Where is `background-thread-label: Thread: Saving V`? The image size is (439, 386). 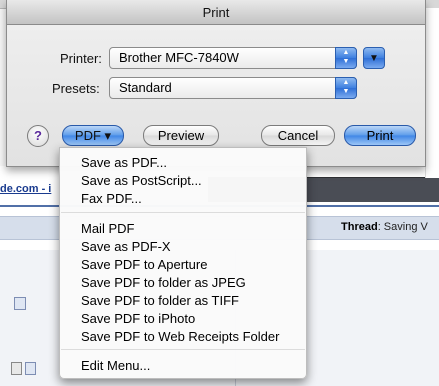 background-thread-label: Thread: Saving V is located at coordinates (384, 227).